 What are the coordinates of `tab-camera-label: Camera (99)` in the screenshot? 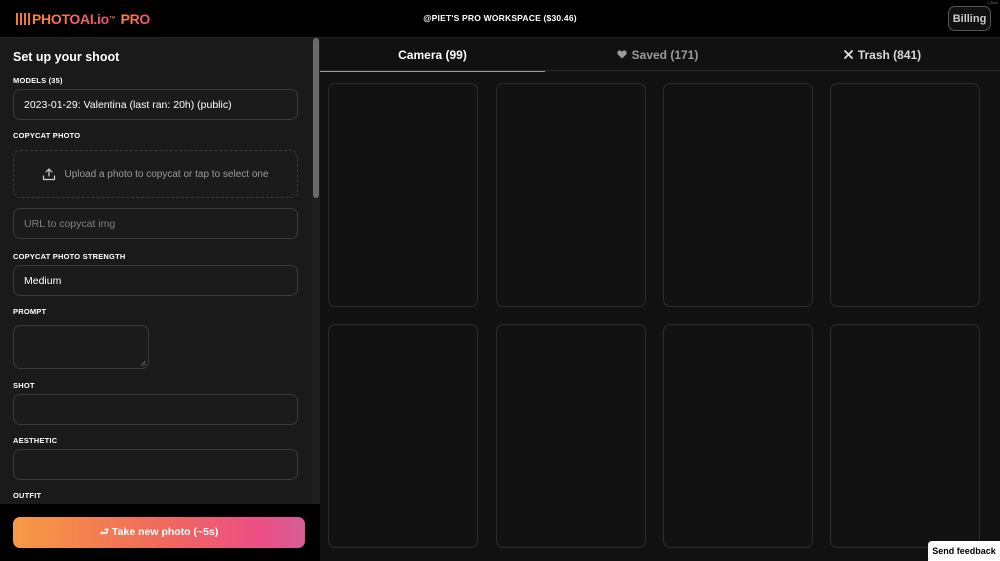 It's located at (432, 54).